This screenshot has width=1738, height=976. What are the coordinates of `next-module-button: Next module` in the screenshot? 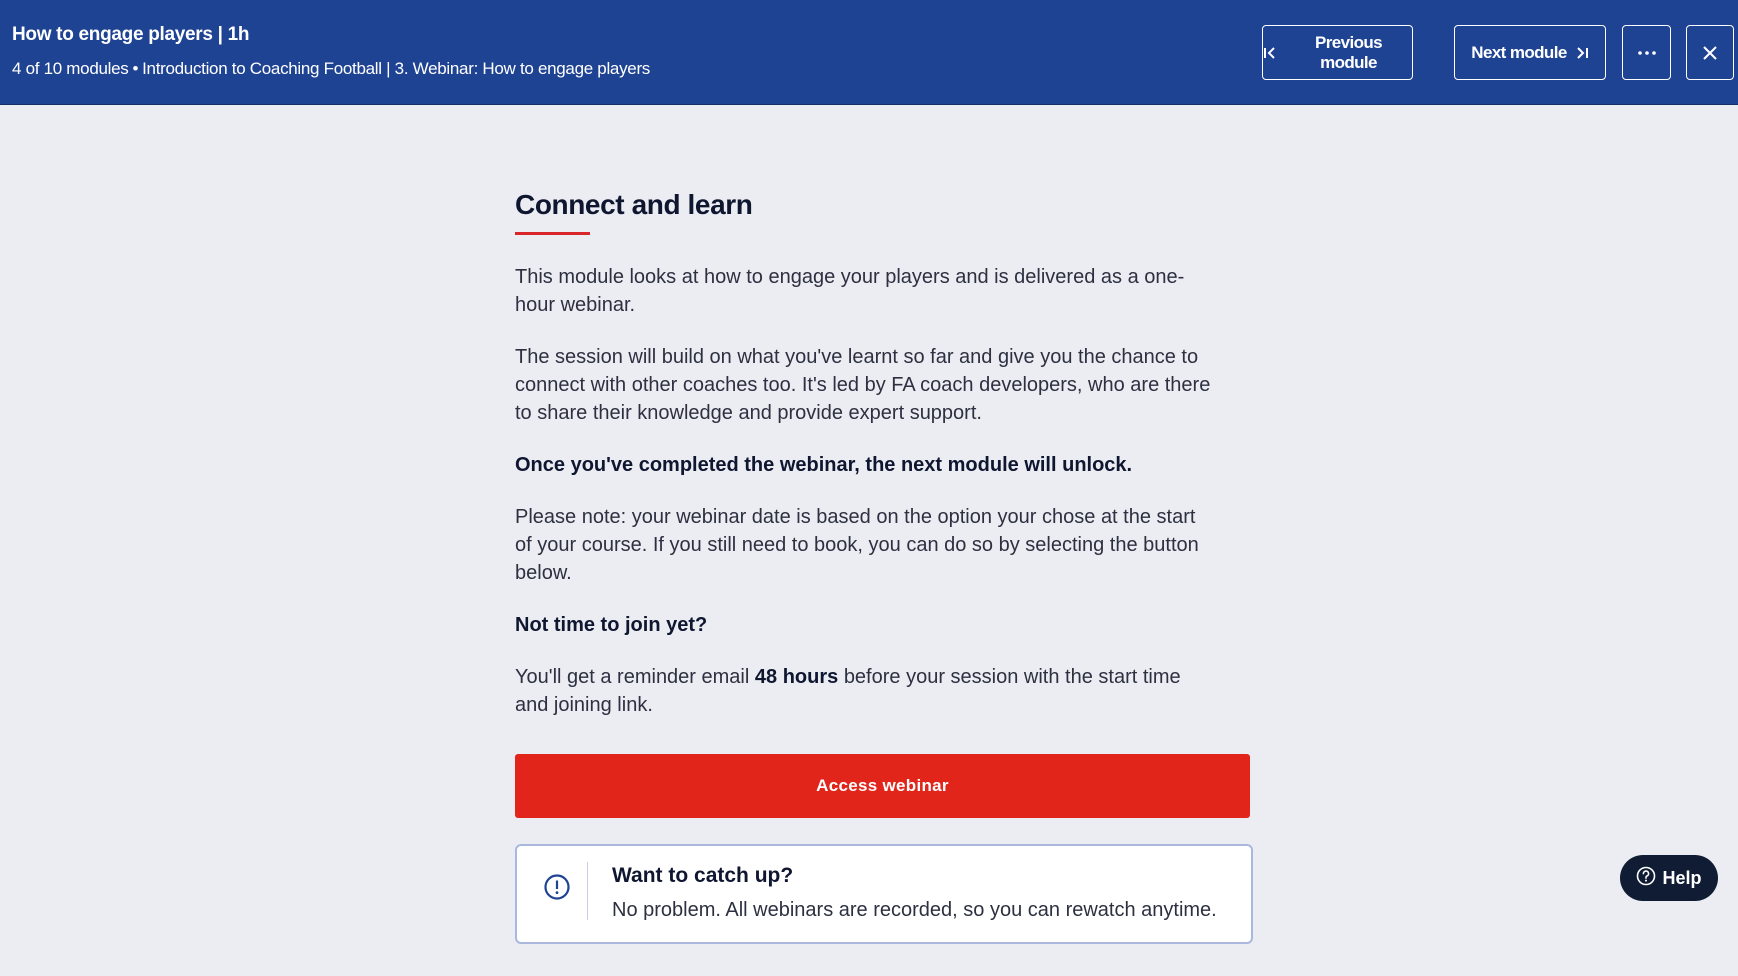 It's located at (1530, 52).